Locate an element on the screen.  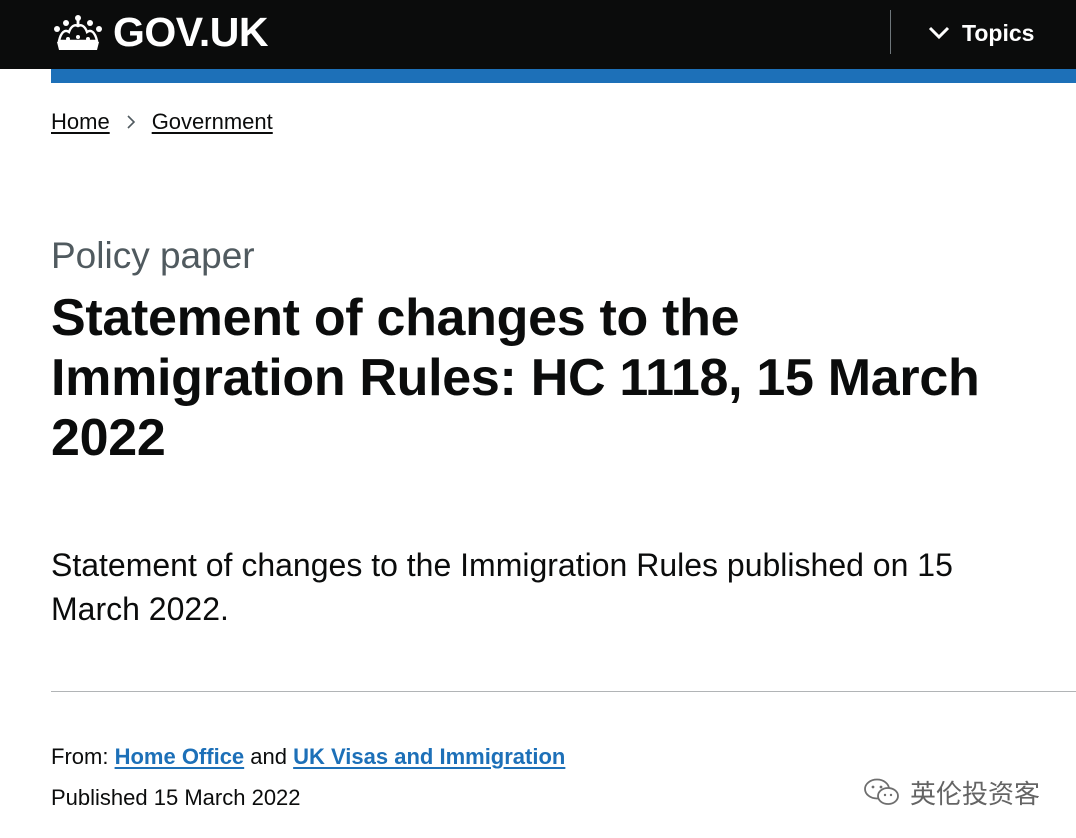
published-date: 15 March 2022 is located at coordinates (227, 797).